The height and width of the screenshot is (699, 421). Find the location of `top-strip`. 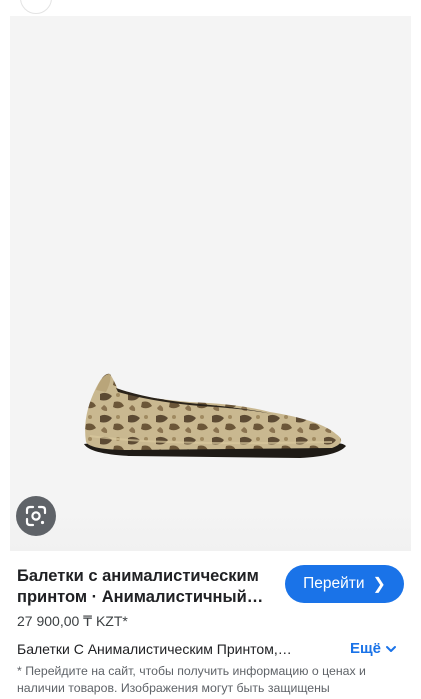

top-strip is located at coordinates (210, 7).